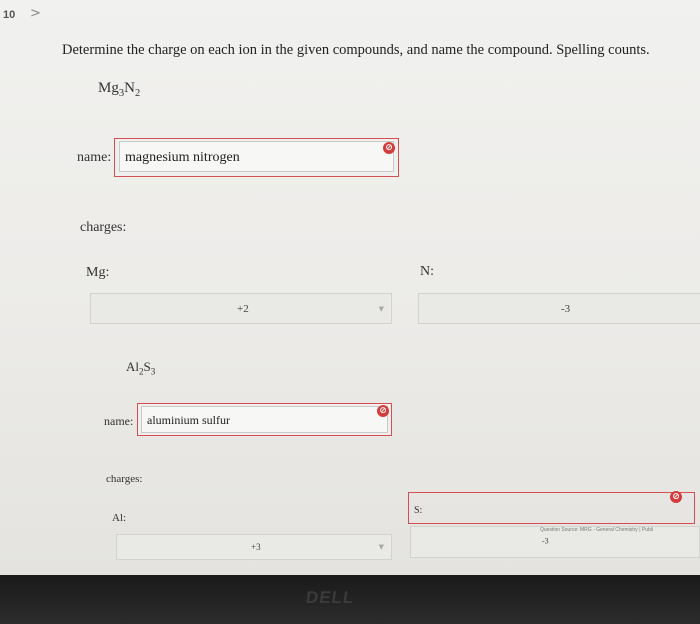 The height and width of the screenshot is (624, 700). Describe the element at coordinates (124, 479) in the screenshot. I see `compound2-charges-label: charges:` at that location.